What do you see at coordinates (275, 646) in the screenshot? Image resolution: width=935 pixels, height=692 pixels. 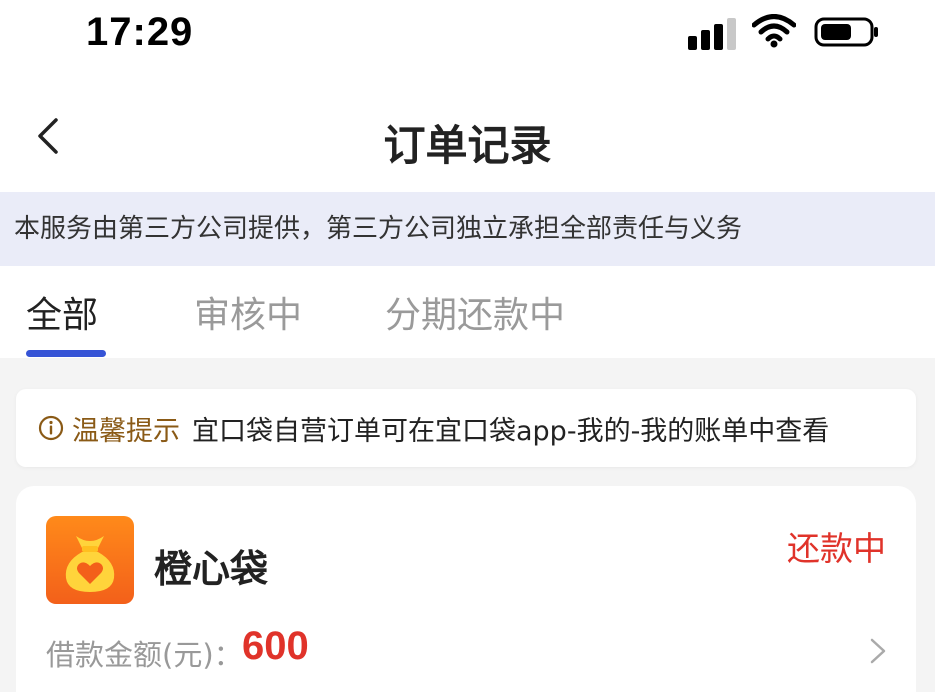 I see `loan-amount-value: 600` at bounding box center [275, 646].